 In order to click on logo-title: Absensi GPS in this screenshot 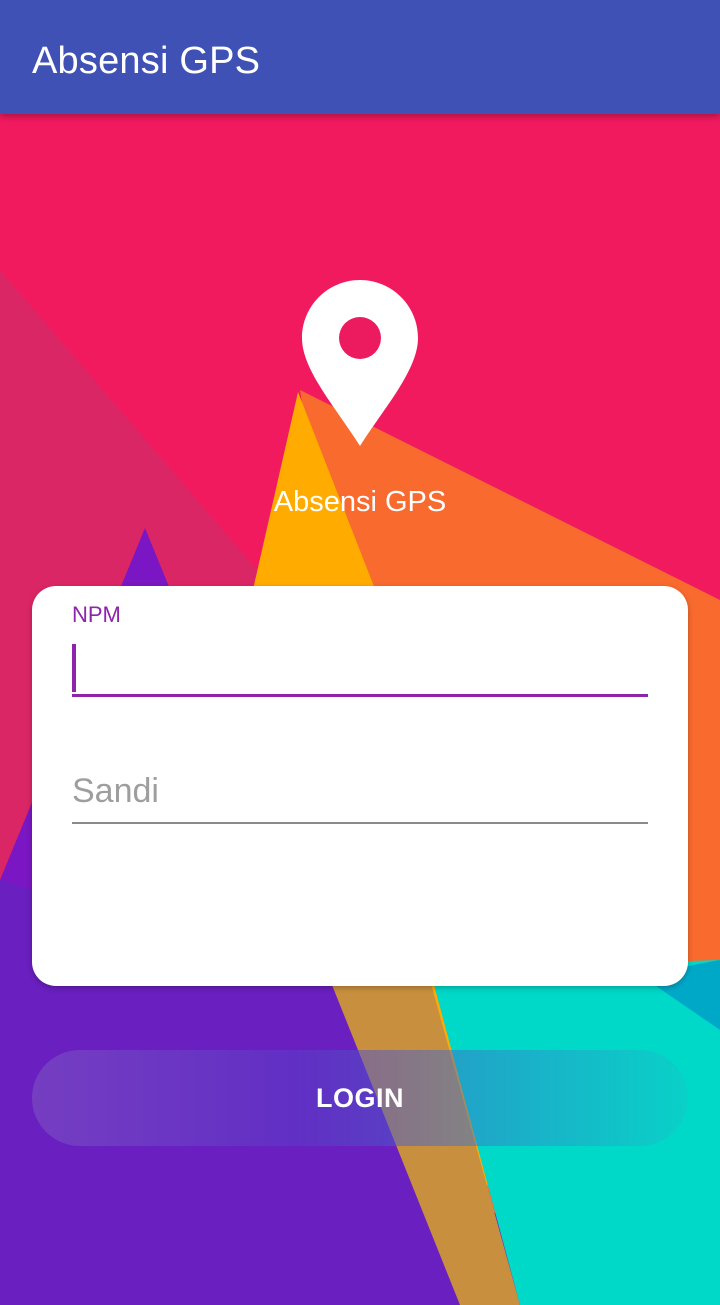, I will do `click(360, 502)`.